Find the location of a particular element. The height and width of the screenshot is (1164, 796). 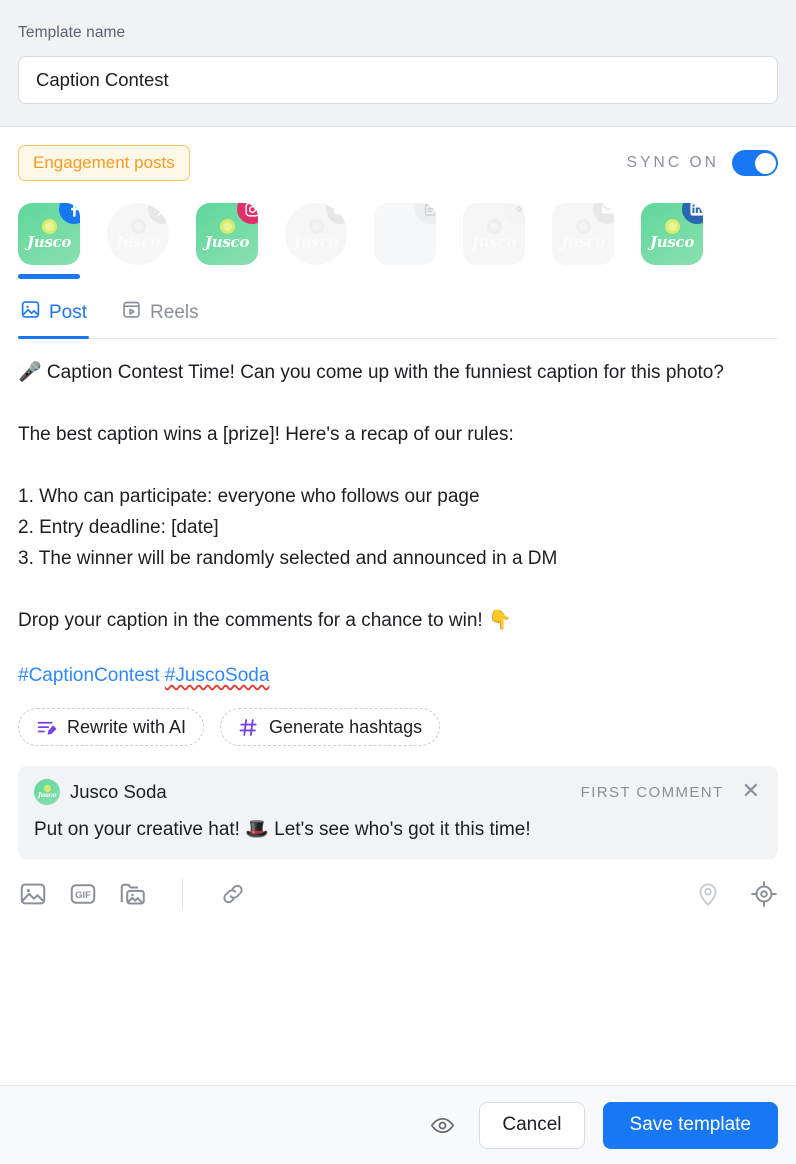

svg-text: GIF is located at coordinates (83, 895).